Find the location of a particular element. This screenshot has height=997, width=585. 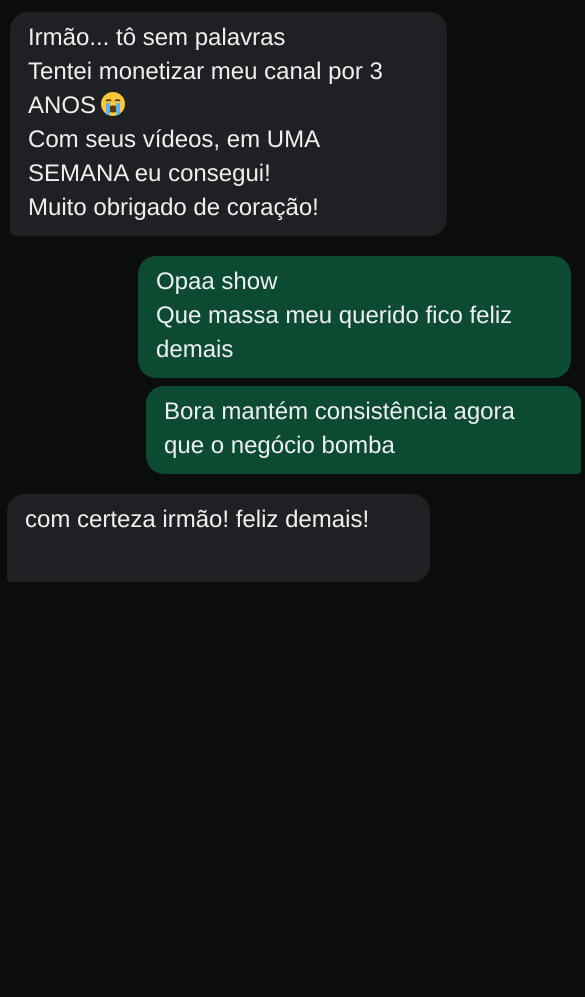

message-text: Muito obrigado de coração! is located at coordinates (174, 208).